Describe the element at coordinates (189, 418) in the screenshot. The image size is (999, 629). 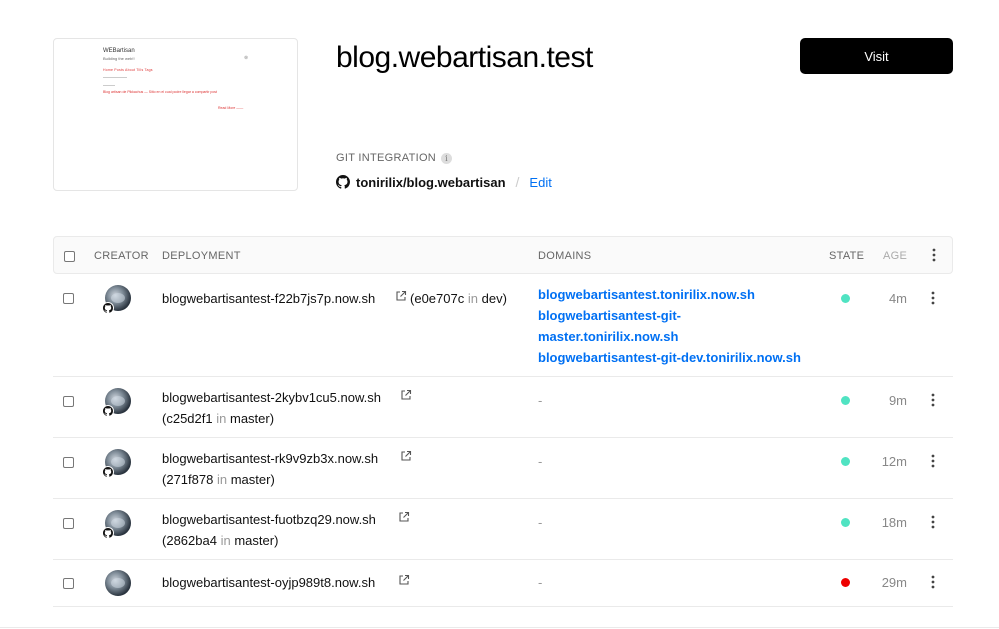
I see `commit-sha: c25d2f1` at that location.